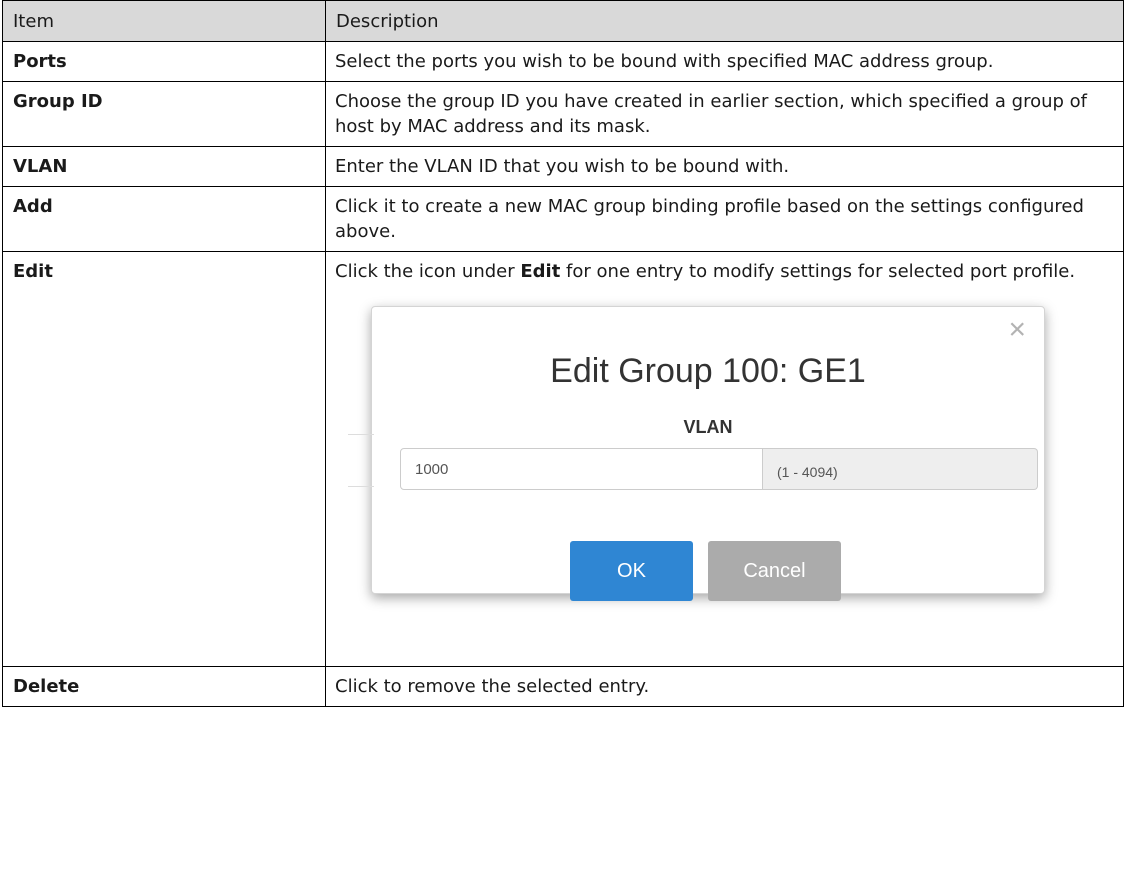  I want to click on ok-button: OK, so click(631, 571).